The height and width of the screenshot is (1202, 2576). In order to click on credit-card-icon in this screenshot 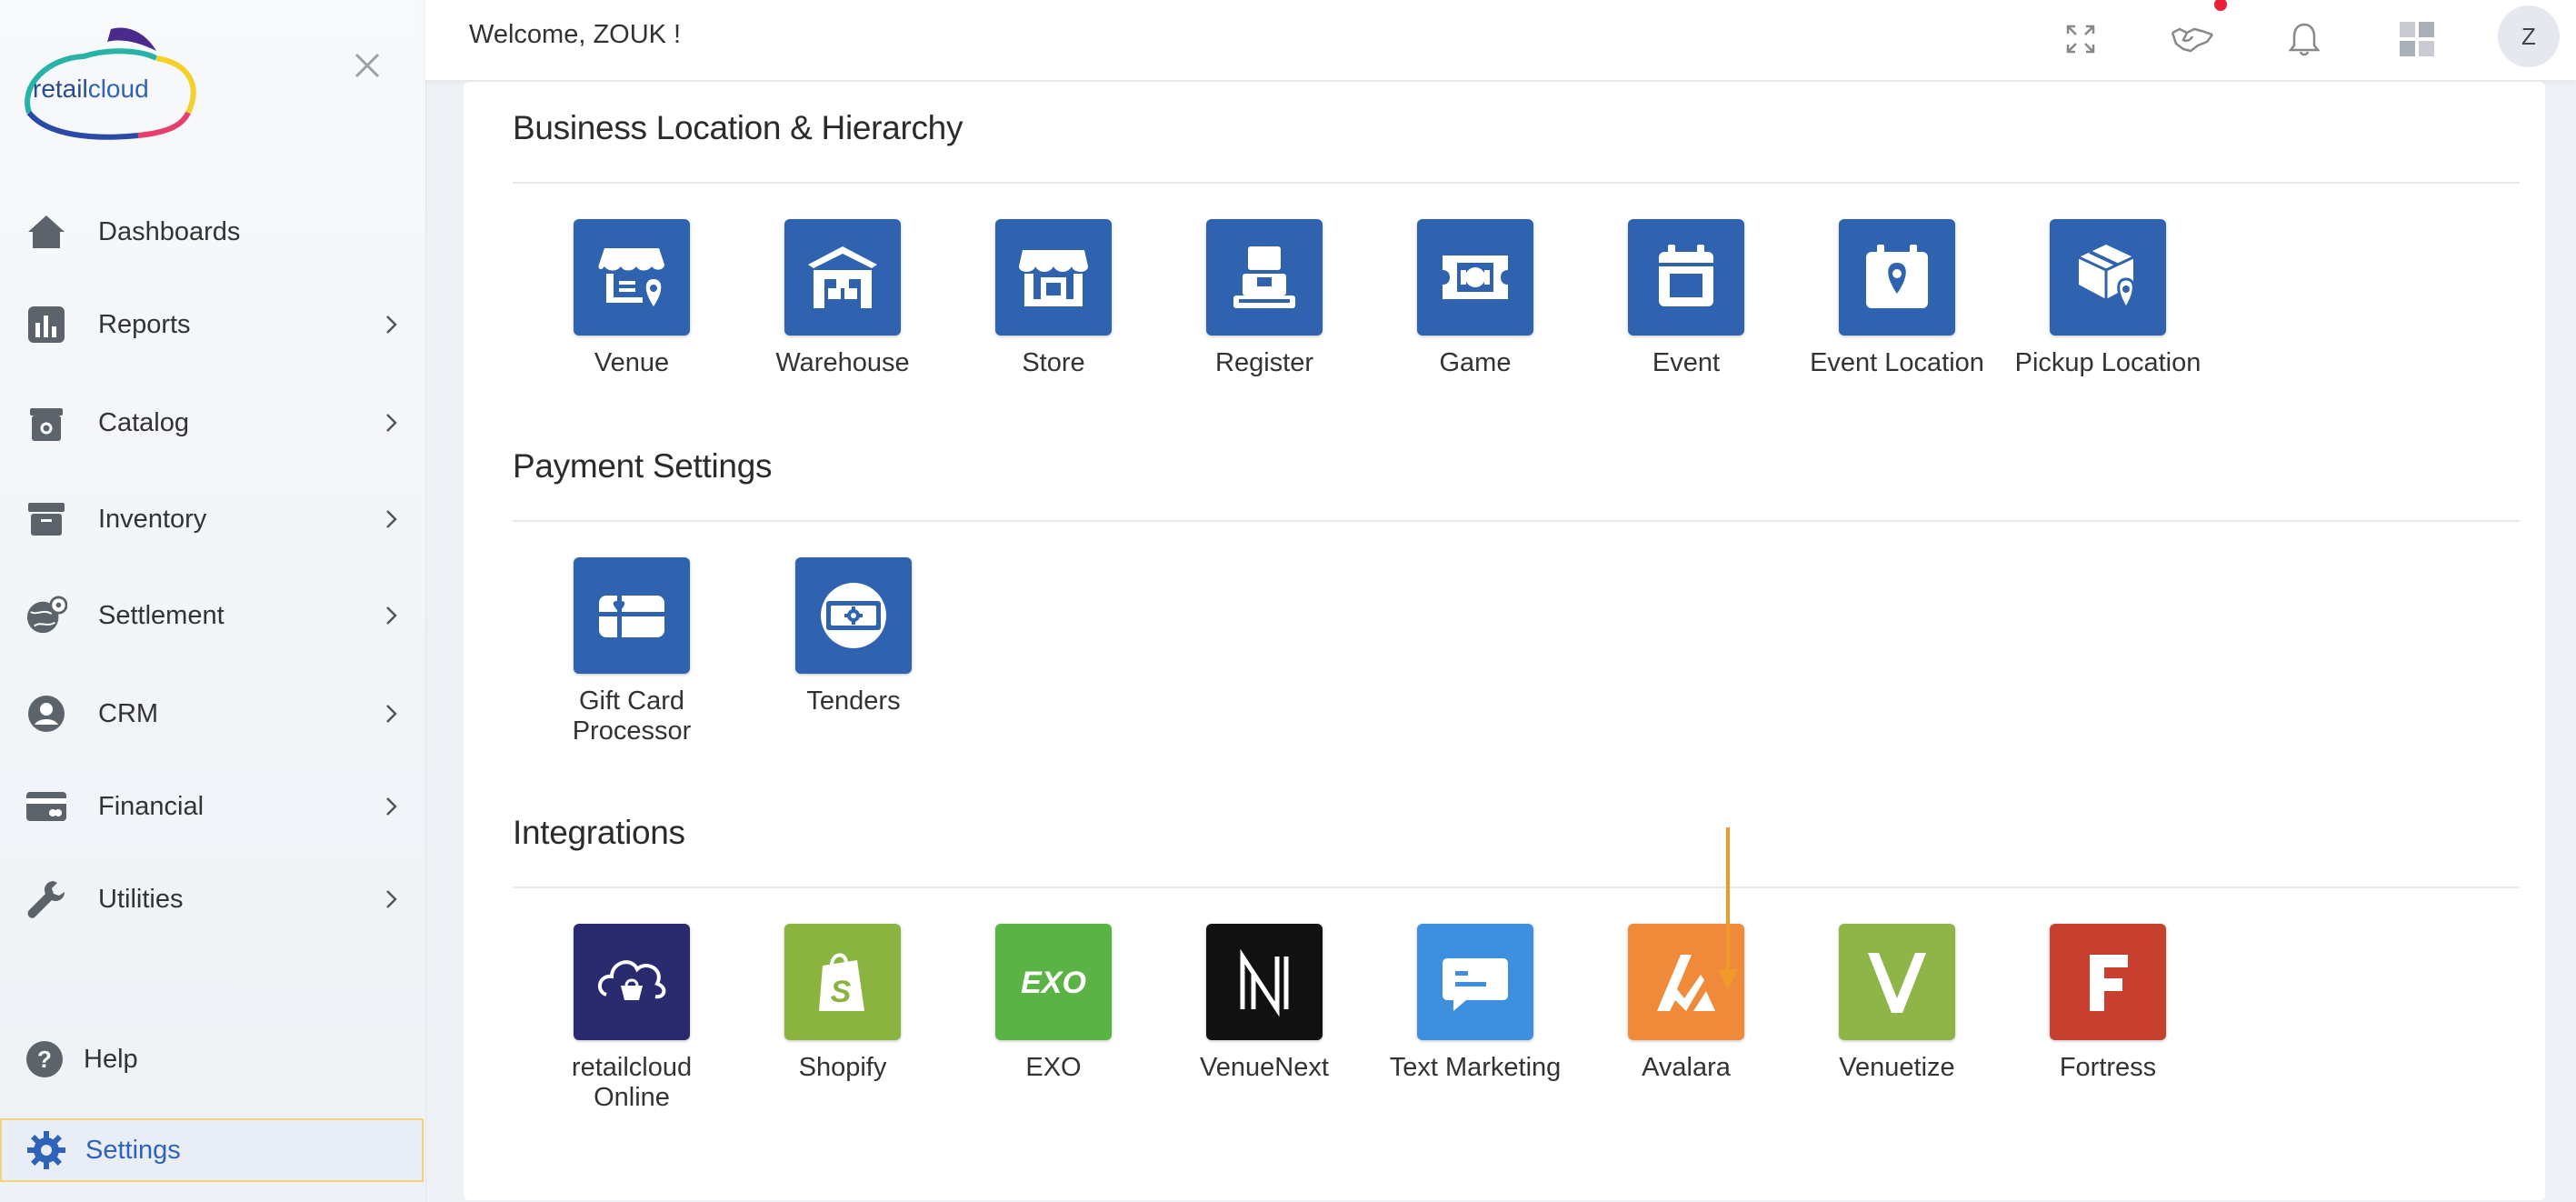, I will do `click(46, 806)`.